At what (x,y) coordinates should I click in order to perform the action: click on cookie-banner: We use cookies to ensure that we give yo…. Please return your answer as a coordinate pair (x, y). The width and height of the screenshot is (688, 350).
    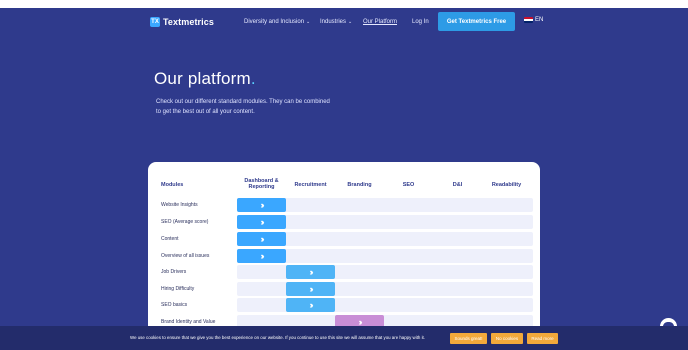
    Looking at the image, I should click on (344, 338).